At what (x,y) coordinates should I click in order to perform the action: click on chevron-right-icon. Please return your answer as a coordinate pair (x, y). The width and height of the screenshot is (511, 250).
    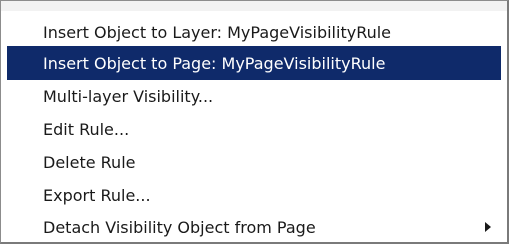
    Looking at the image, I should click on (488, 227).